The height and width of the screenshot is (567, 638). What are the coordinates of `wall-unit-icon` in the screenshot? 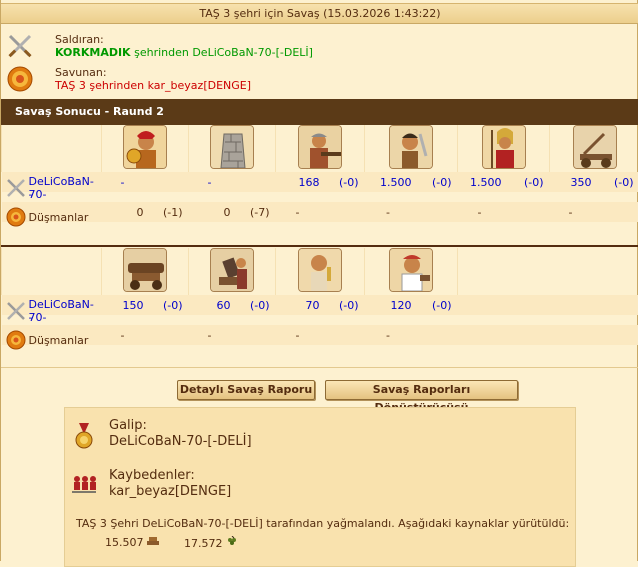 It's located at (232, 147).